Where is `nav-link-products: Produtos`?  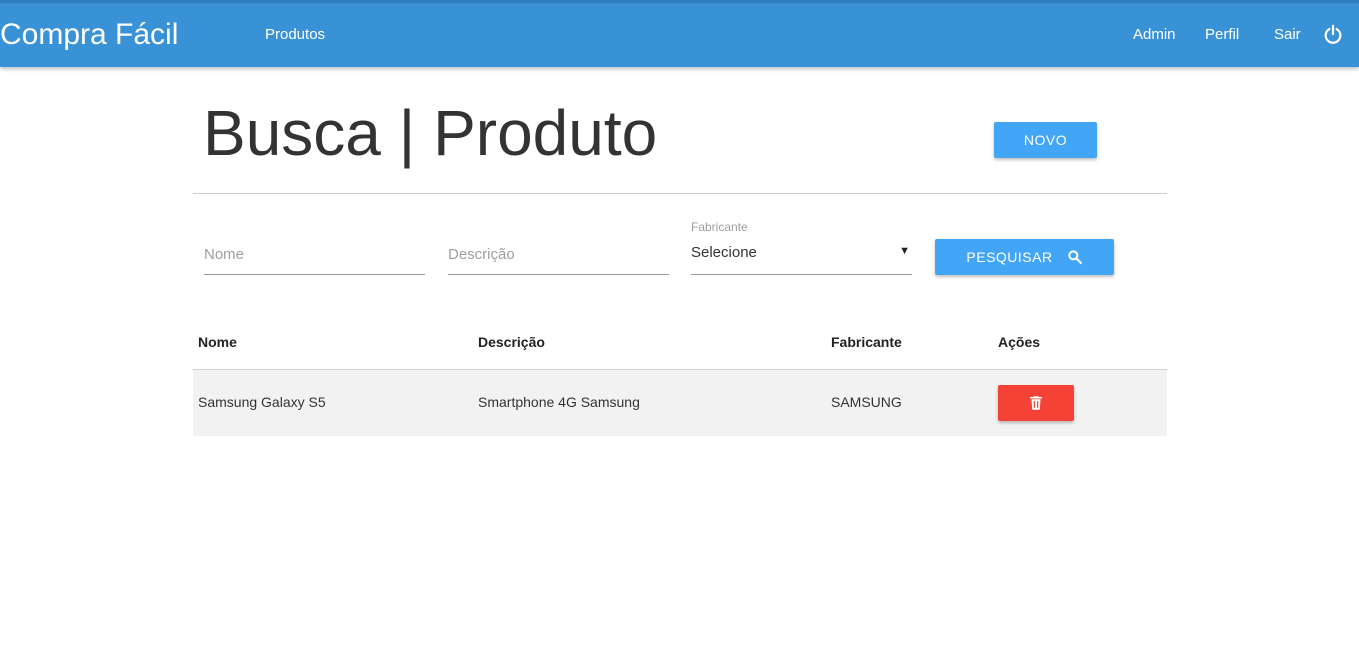 nav-link-products: Produtos is located at coordinates (295, 35).